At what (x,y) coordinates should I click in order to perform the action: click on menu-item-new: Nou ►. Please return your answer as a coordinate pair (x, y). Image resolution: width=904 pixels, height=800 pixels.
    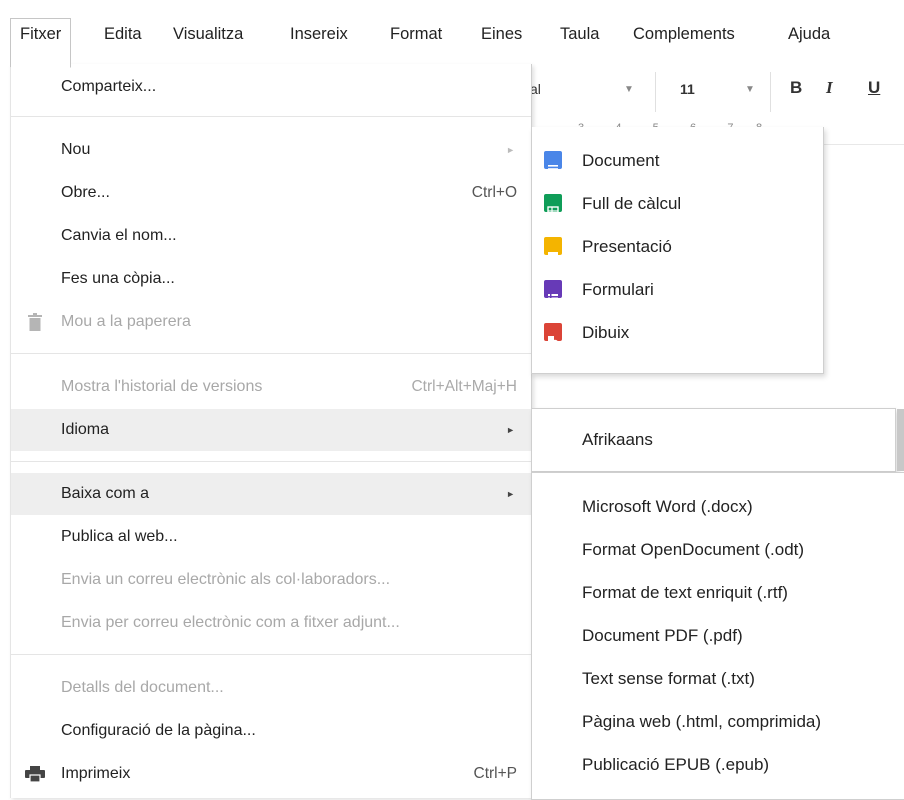
    Looking at the image, I should click on (271, 150).